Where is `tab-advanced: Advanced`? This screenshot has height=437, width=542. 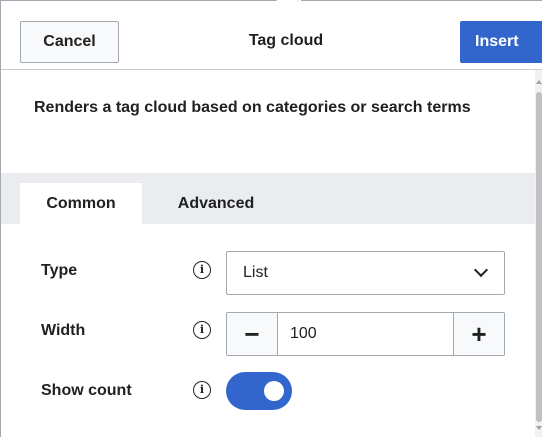 tab-advanced: Advanced is located at coordinates (216, 203).